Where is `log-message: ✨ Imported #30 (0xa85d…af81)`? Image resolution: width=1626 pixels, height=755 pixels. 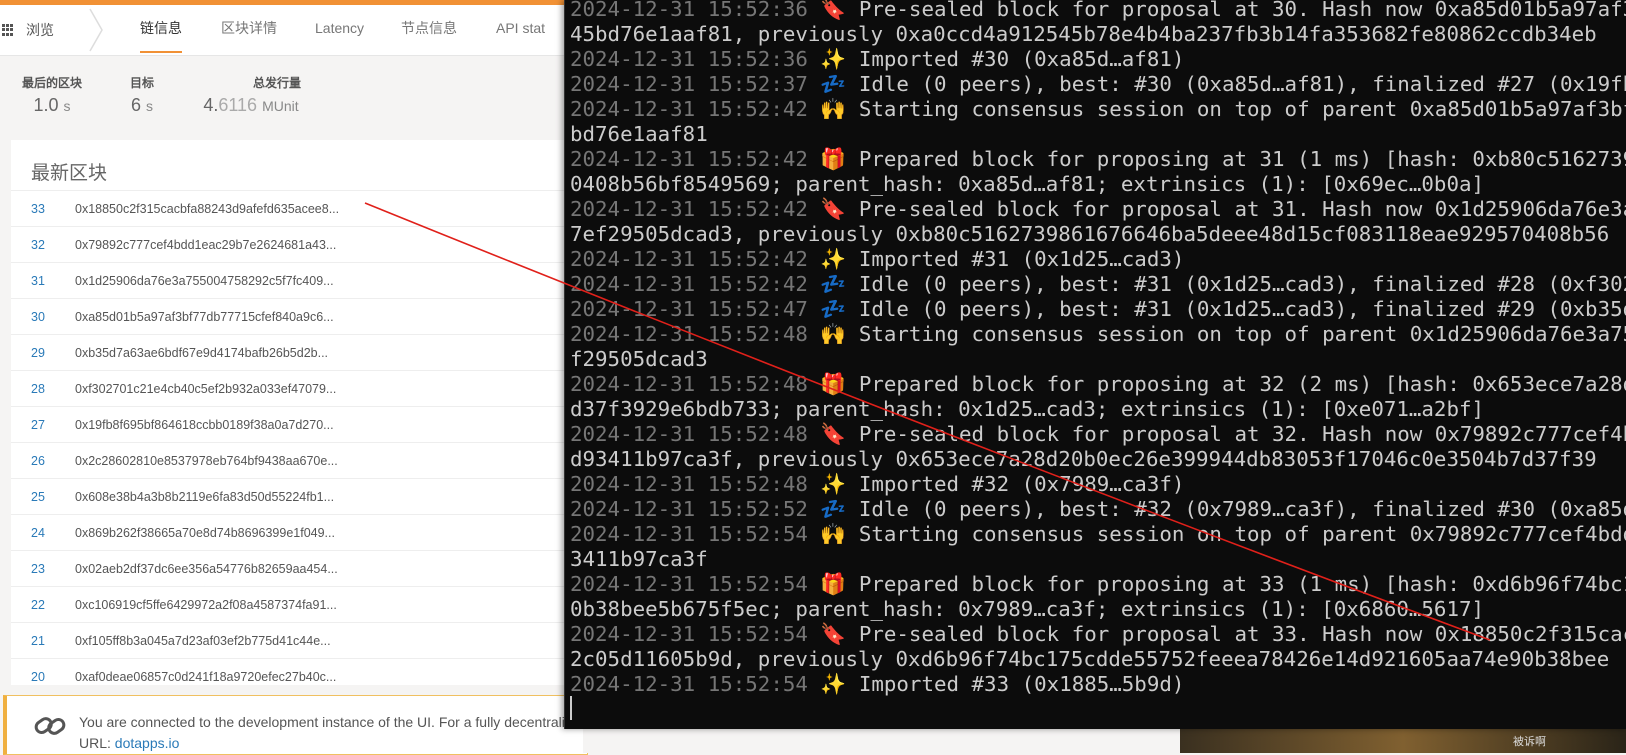
log-message: ✨ Imported #30 (0xa85d…af81) is located at coordinates (996, 59).